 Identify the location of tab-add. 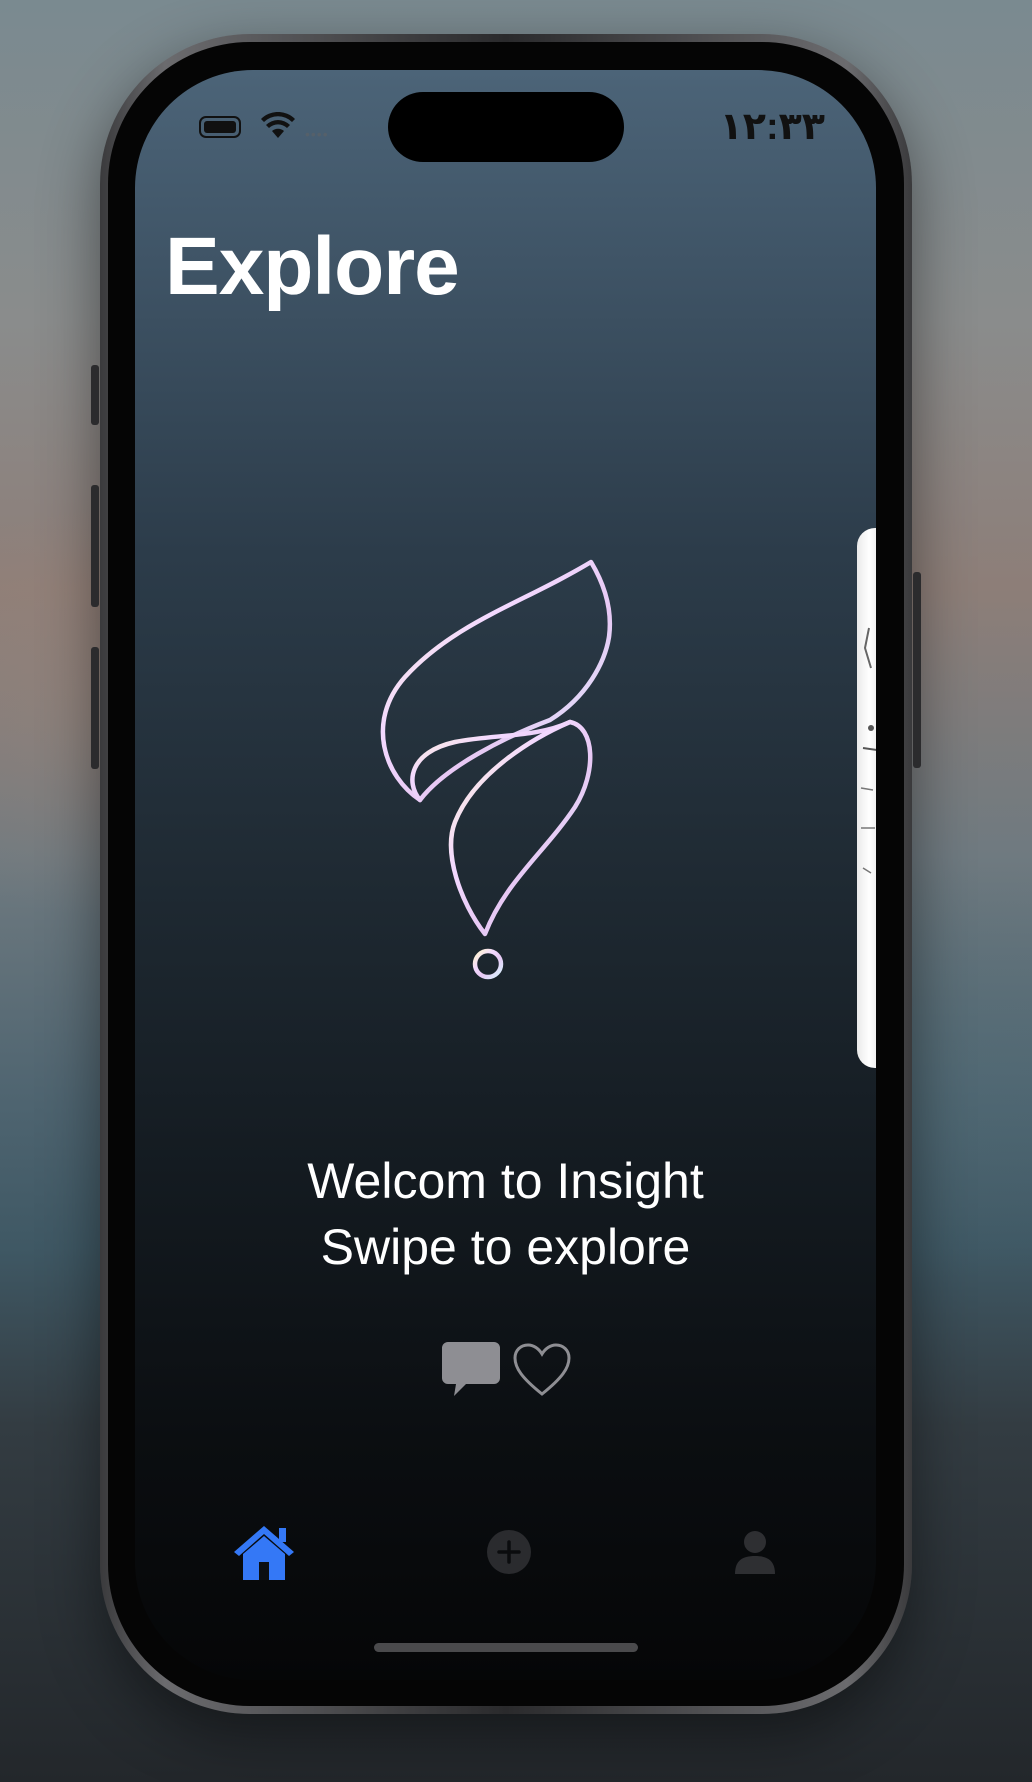
(509, 1552).